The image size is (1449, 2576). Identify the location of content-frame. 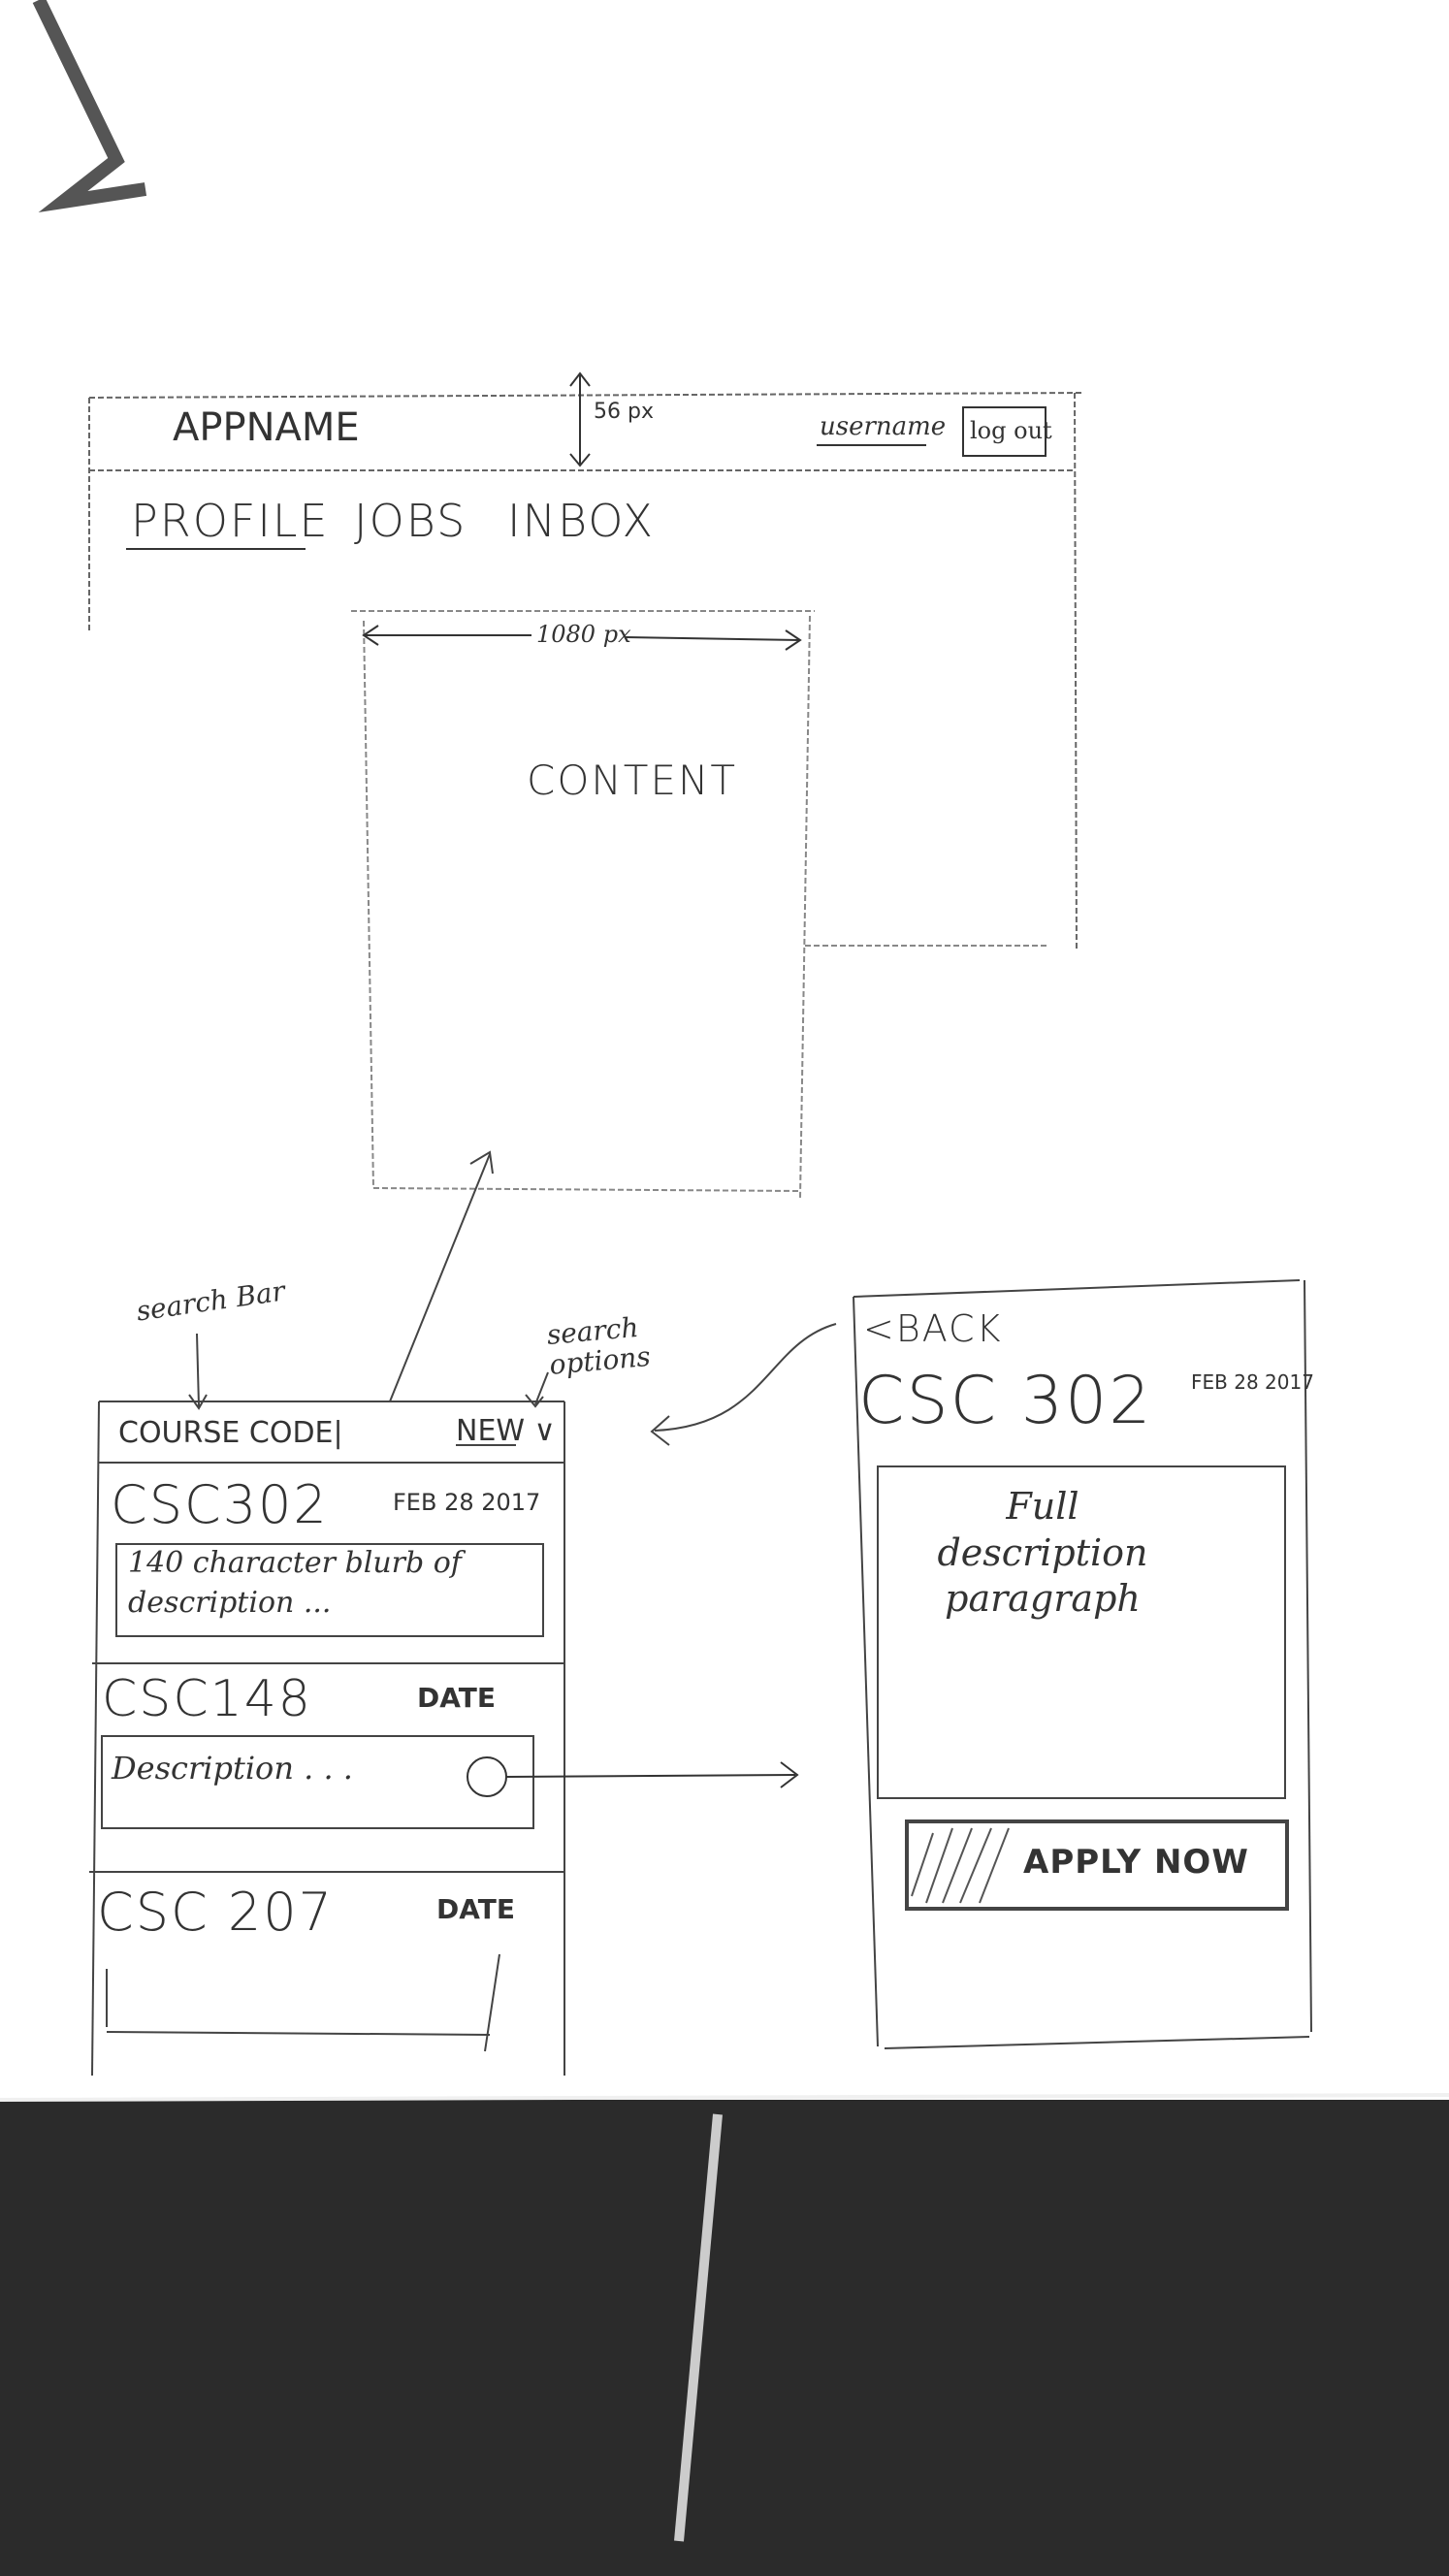
(699, 904).